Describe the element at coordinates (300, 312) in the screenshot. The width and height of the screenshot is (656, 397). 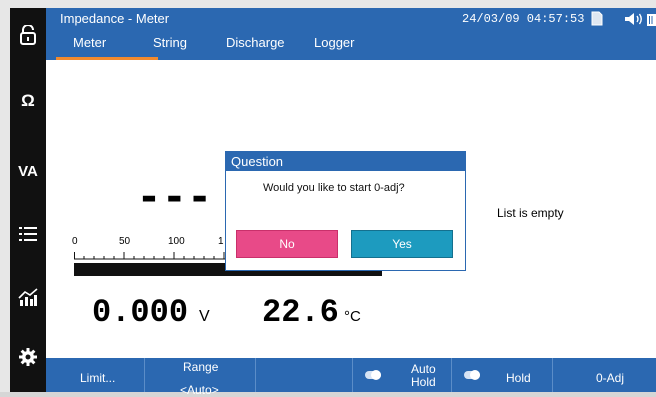
I see `temperature-value: 22.6` at that location.